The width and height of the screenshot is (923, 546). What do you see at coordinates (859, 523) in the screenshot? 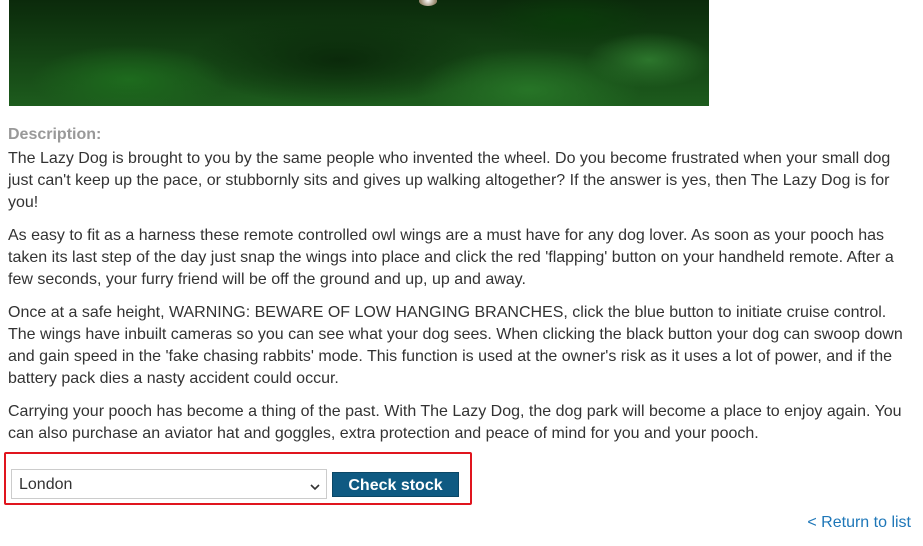
I see `return-to-list-link: < Return to list` at bounding box center [859, 523].